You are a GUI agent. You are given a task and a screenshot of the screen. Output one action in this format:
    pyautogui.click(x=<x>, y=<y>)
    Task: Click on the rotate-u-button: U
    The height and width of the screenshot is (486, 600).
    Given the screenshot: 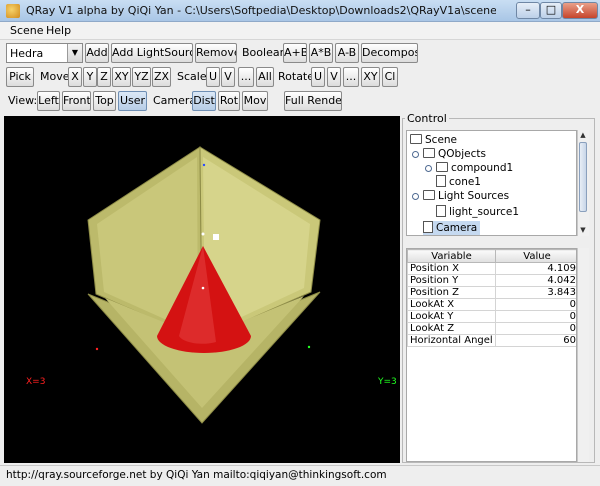 What is the action you would take?
    pyautogui.click(x=318, y=77)
    